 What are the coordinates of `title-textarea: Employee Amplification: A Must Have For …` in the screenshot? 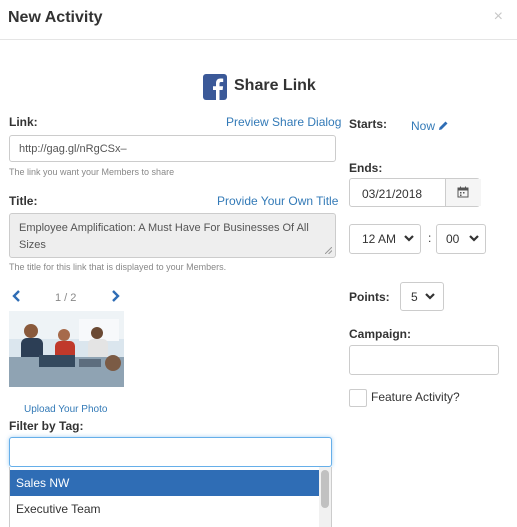 It's located at (172, 235).